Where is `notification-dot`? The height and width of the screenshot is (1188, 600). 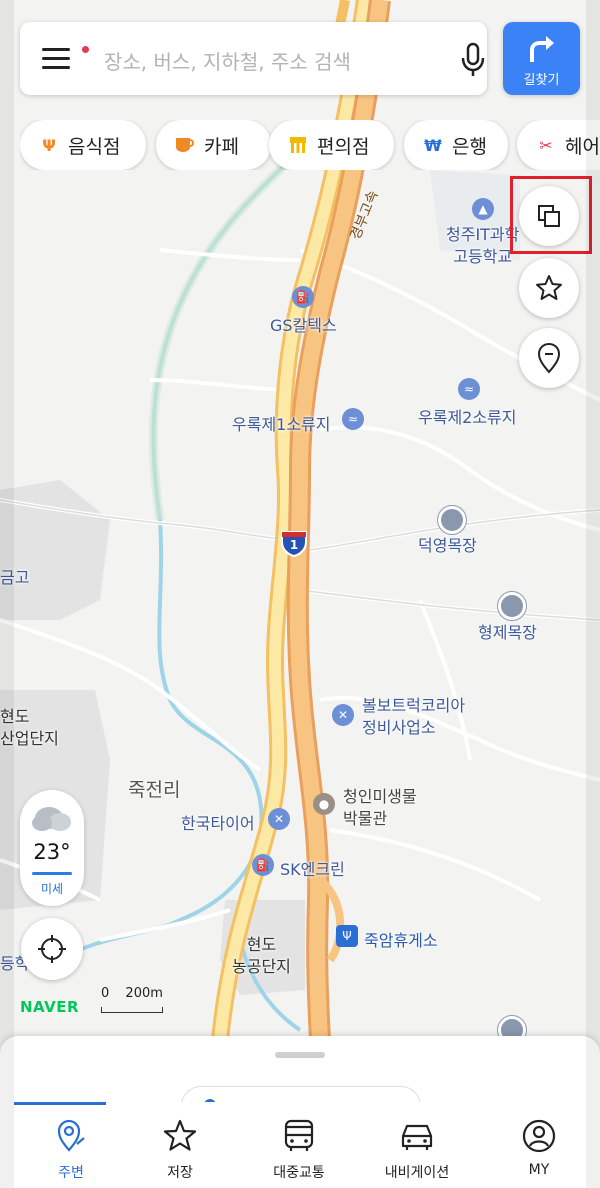
notification-dot is located at coordinates (85, 49).